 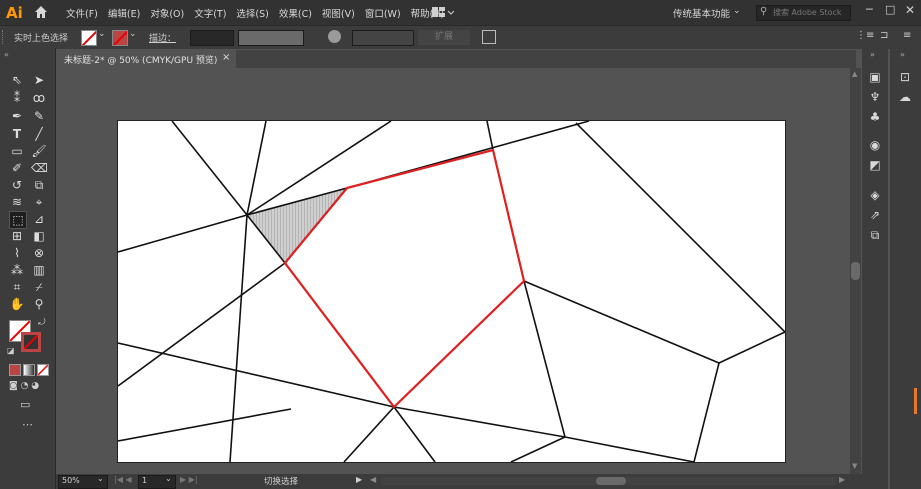 What do you see at coordinates (17, 253) in the screenshot?
I see `eyedropper-tool-icon: ⌇` at bounding box center [17, 253].